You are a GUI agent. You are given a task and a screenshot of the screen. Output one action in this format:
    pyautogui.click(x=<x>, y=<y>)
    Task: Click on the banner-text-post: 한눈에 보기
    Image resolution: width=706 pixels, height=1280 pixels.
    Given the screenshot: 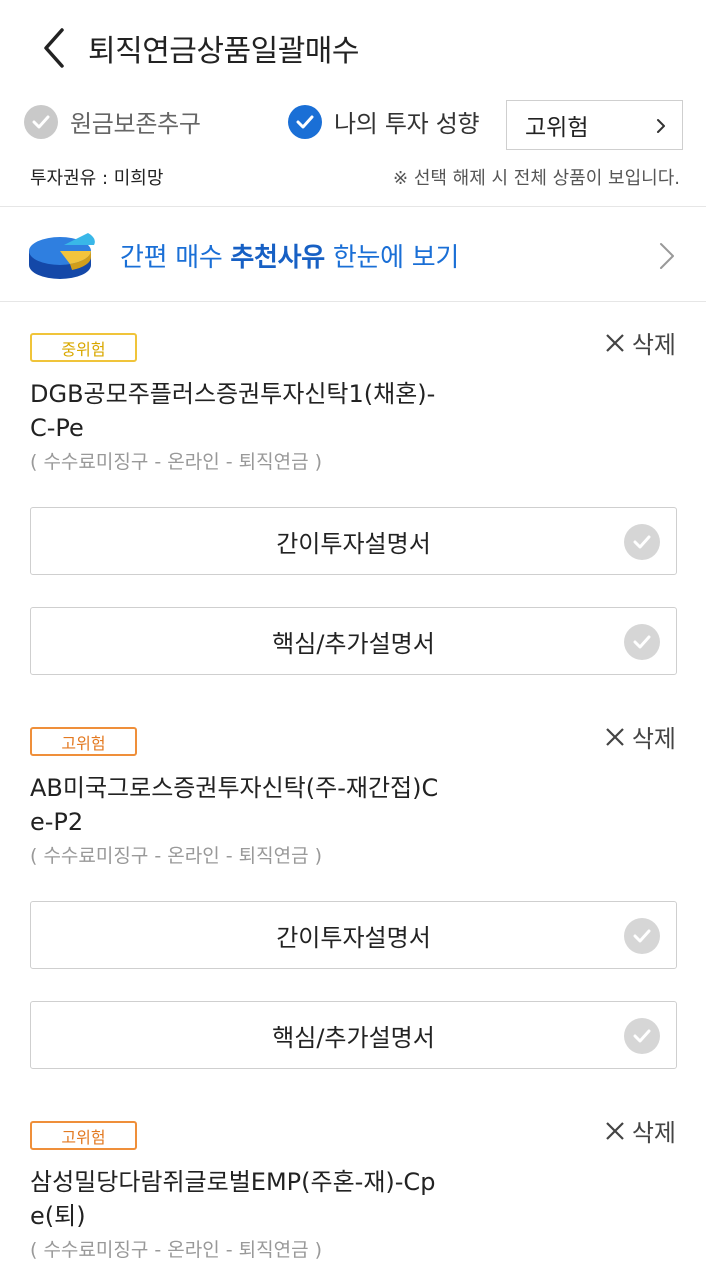 What is the action you would take?
    pyautogui.click(x=391, y=258)
    